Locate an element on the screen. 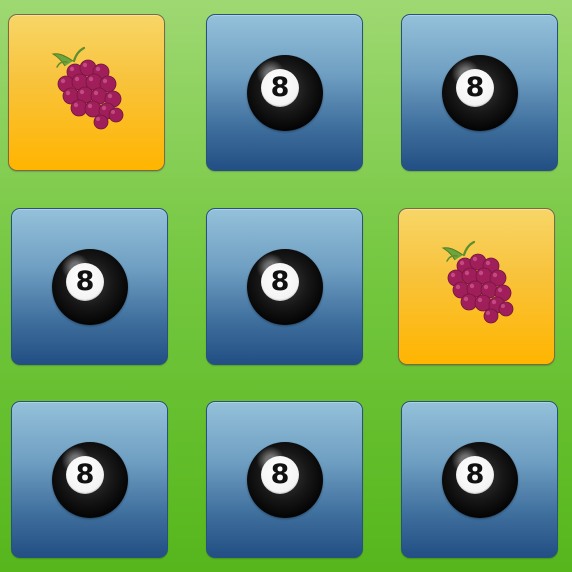  card-3: 8 is located at coordinates (479, 92).